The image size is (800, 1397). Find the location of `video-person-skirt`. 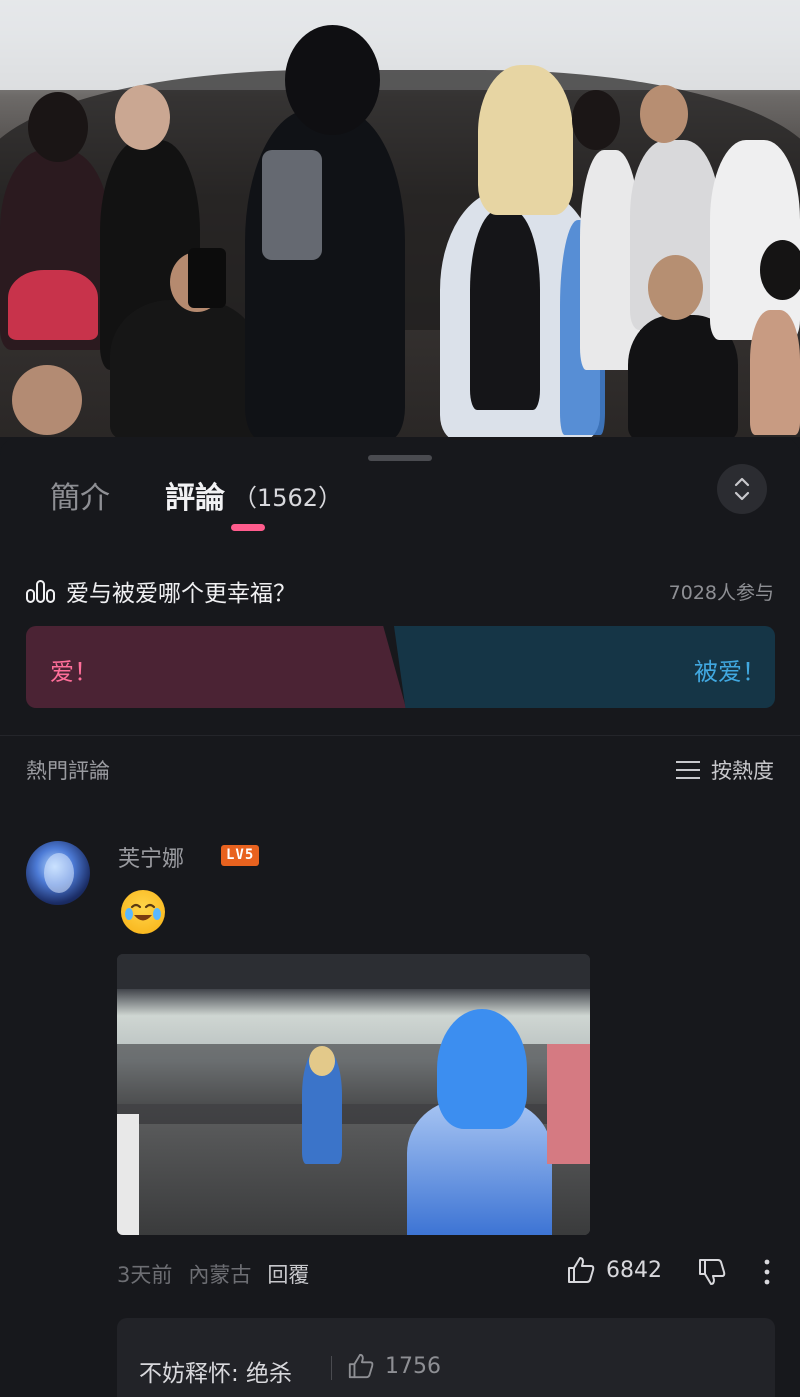

video-person-skirt is located at coordinates (53, 305).